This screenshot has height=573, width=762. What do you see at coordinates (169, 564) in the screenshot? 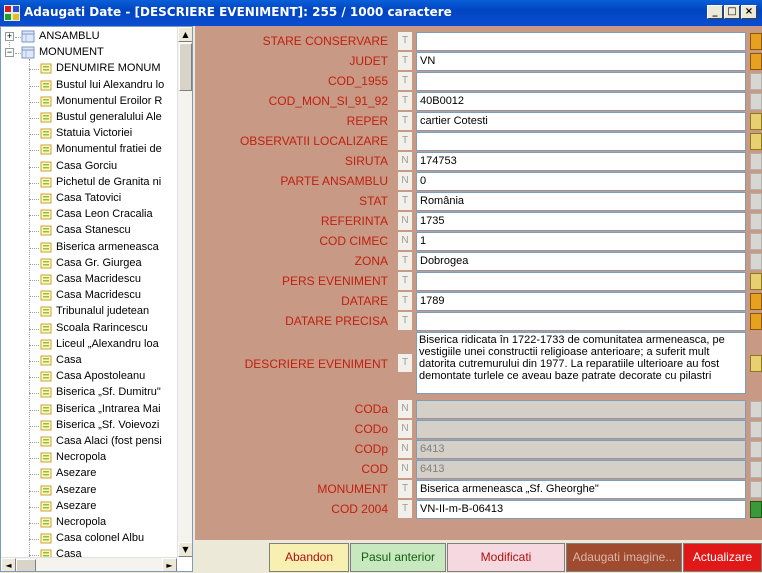
I see `scroll-right-button: ►` at bounding box center [169, 564].